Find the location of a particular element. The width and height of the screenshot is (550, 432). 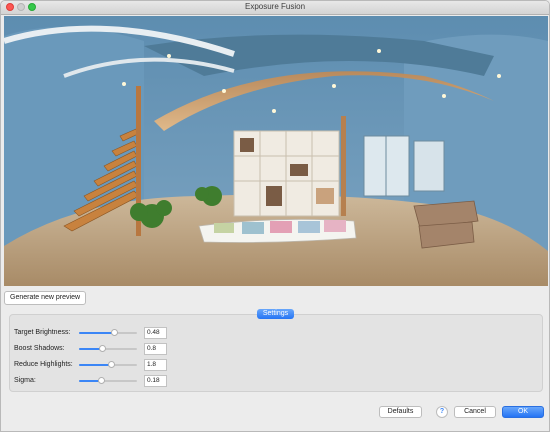

title-bar: Exposure Fusion is located at coordinates (275, 8).